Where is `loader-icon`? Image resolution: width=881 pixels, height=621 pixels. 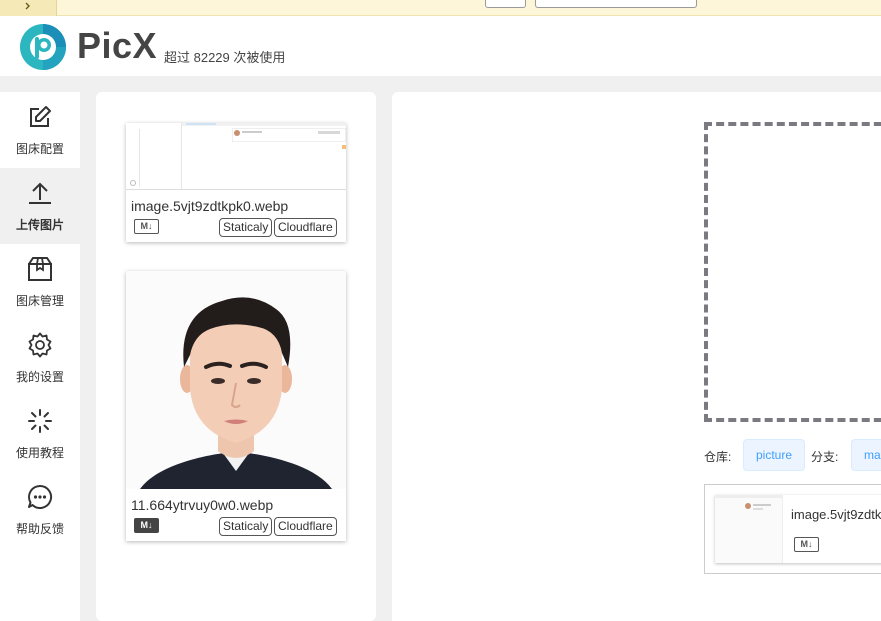 loader-icon is located at coordinates (40, 421).